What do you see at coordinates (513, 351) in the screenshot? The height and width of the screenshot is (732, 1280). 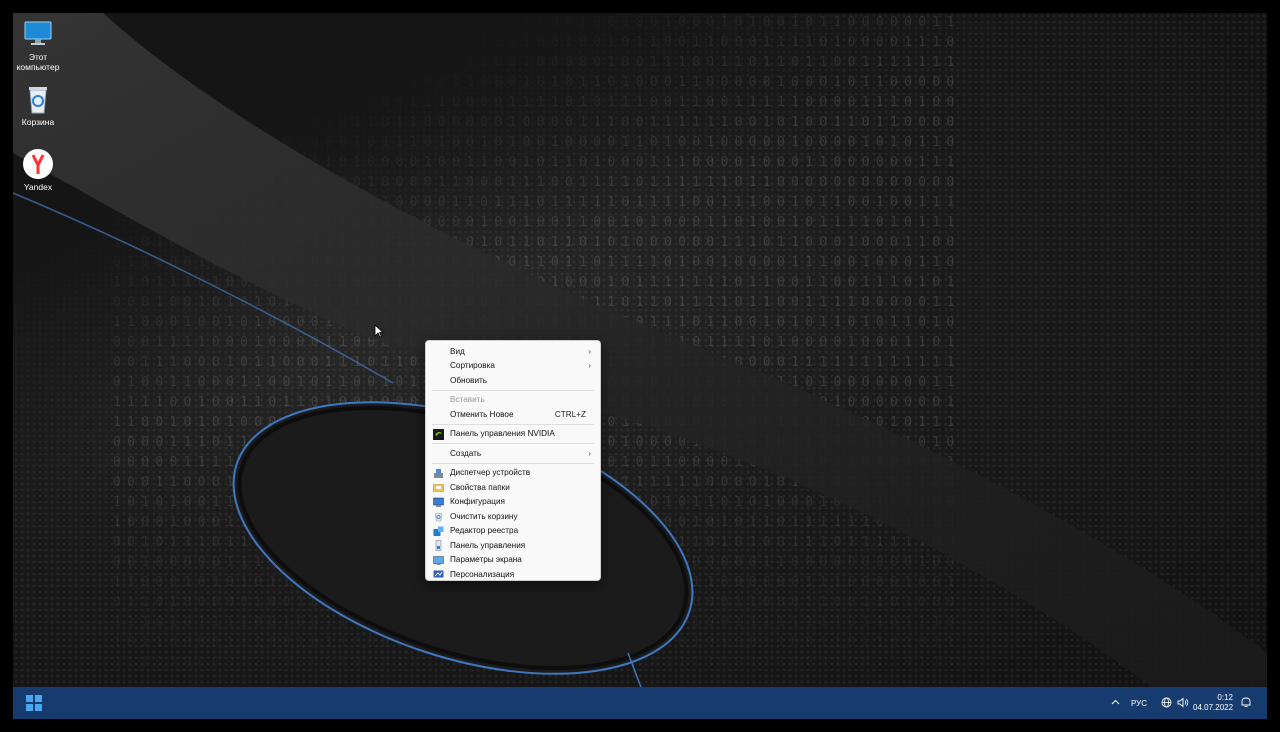 I see `menu-item-view: Вид ›` at bounding box center [513, 351].